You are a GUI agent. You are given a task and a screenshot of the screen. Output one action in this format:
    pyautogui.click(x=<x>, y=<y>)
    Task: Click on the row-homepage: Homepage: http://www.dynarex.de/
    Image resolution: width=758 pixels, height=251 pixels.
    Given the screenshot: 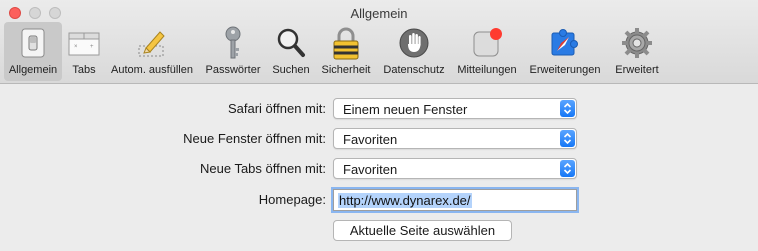 What is the action you would take?
    pyautogui.click(x=379, y=200)
    